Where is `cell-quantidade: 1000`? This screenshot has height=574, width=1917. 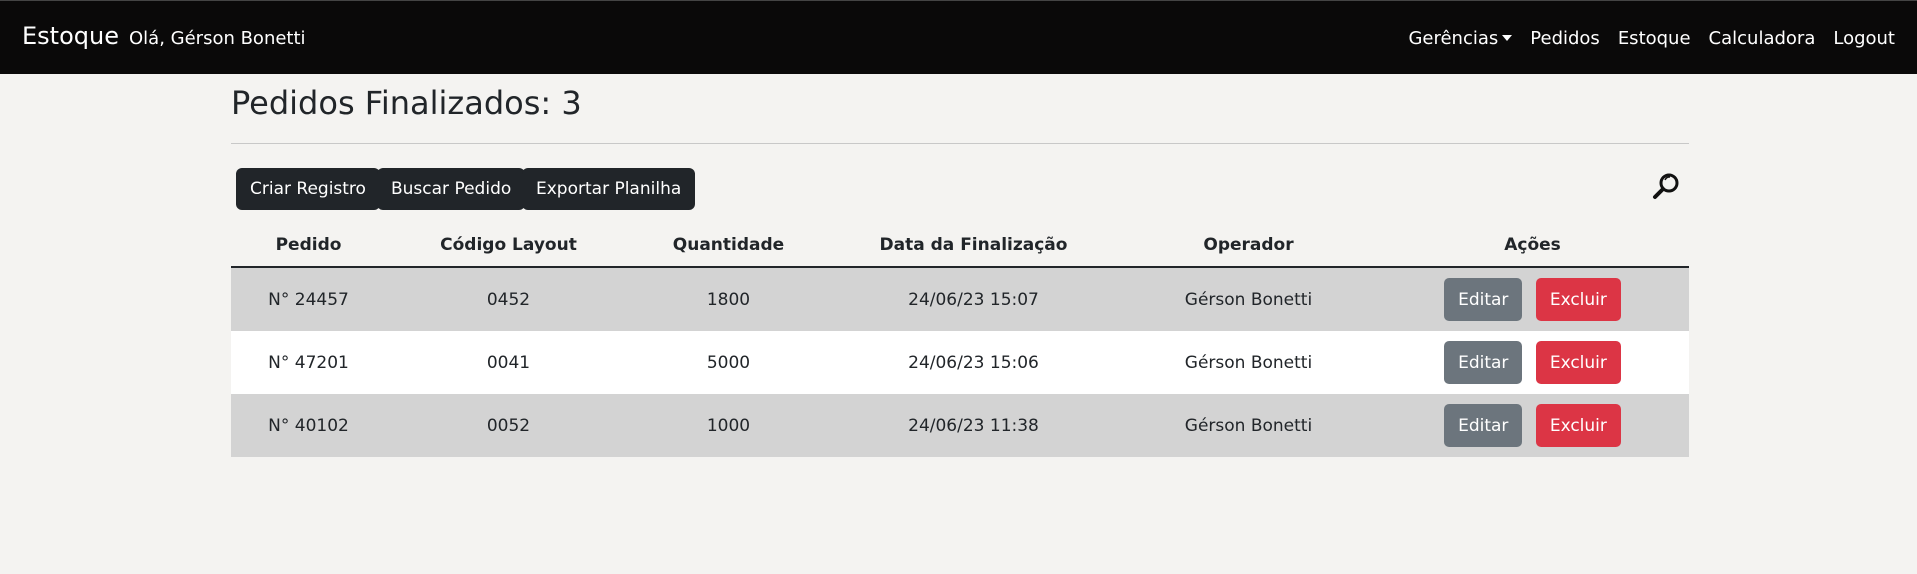
cell-quantidade: 1000 is located at coordinates (728, 426).